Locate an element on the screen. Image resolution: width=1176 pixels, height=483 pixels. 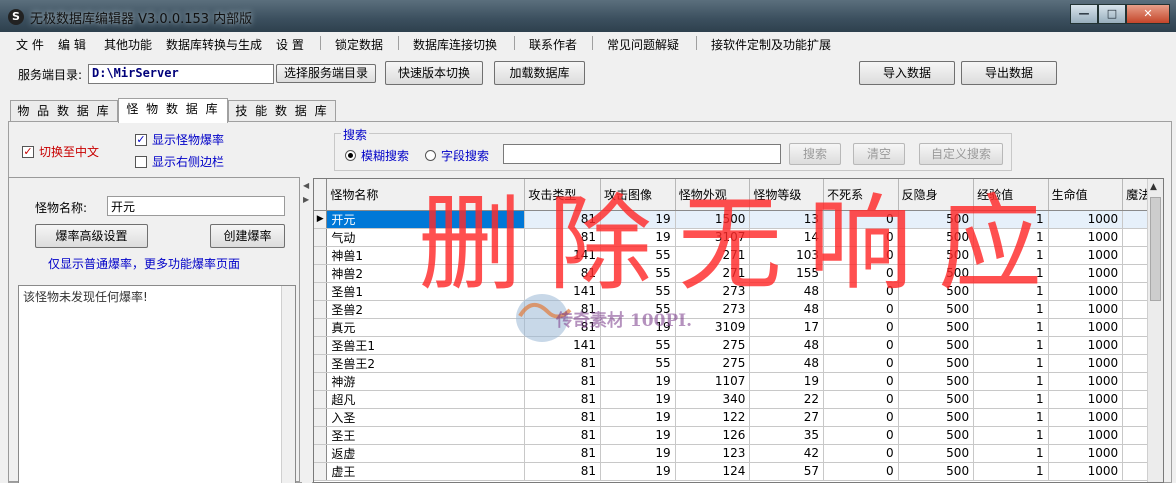
table-cell: 155 is located at coordinates (787, 273).